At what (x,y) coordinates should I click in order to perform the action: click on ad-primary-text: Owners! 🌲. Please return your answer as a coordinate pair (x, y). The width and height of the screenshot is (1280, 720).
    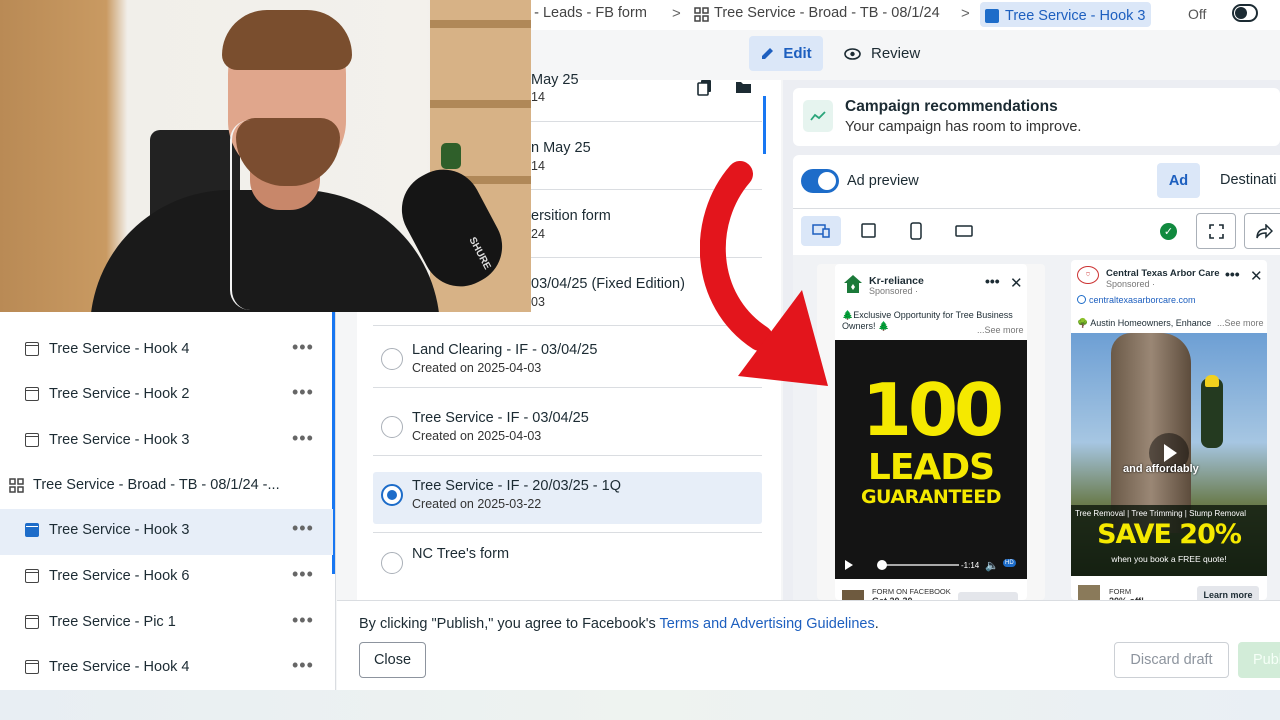
    Looking at the image, I should click on (866, 326).